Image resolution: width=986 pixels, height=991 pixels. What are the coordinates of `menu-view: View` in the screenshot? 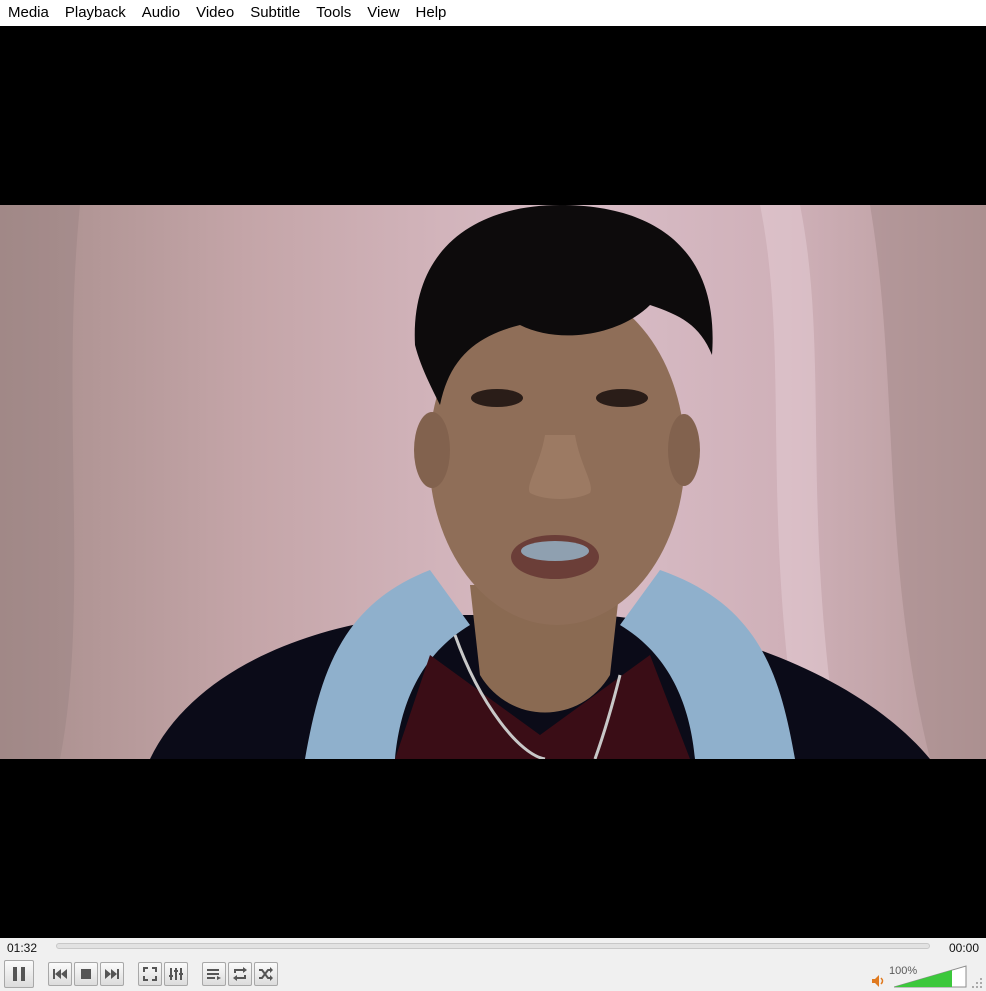 It's located at (383, 13).